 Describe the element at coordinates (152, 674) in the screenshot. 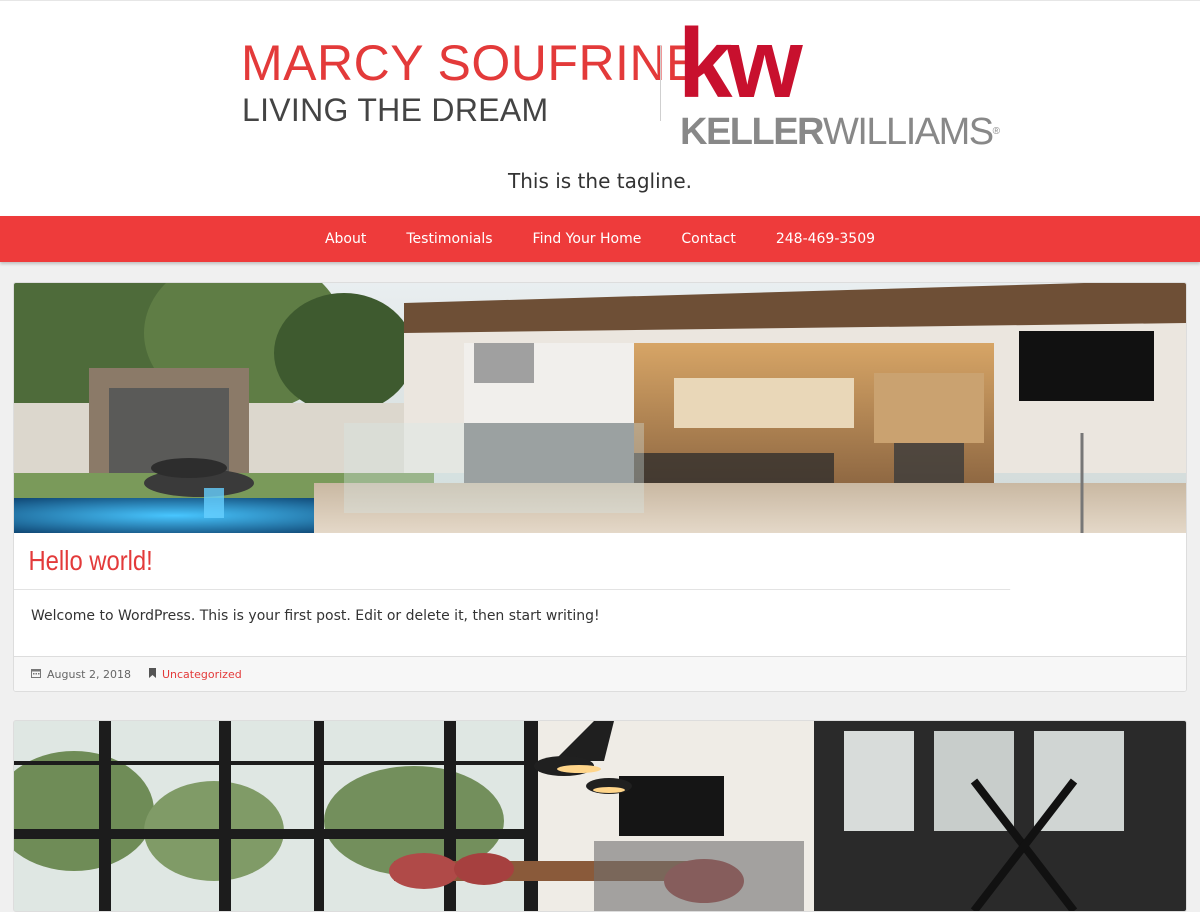

I see `bookmark-icon` at that location.